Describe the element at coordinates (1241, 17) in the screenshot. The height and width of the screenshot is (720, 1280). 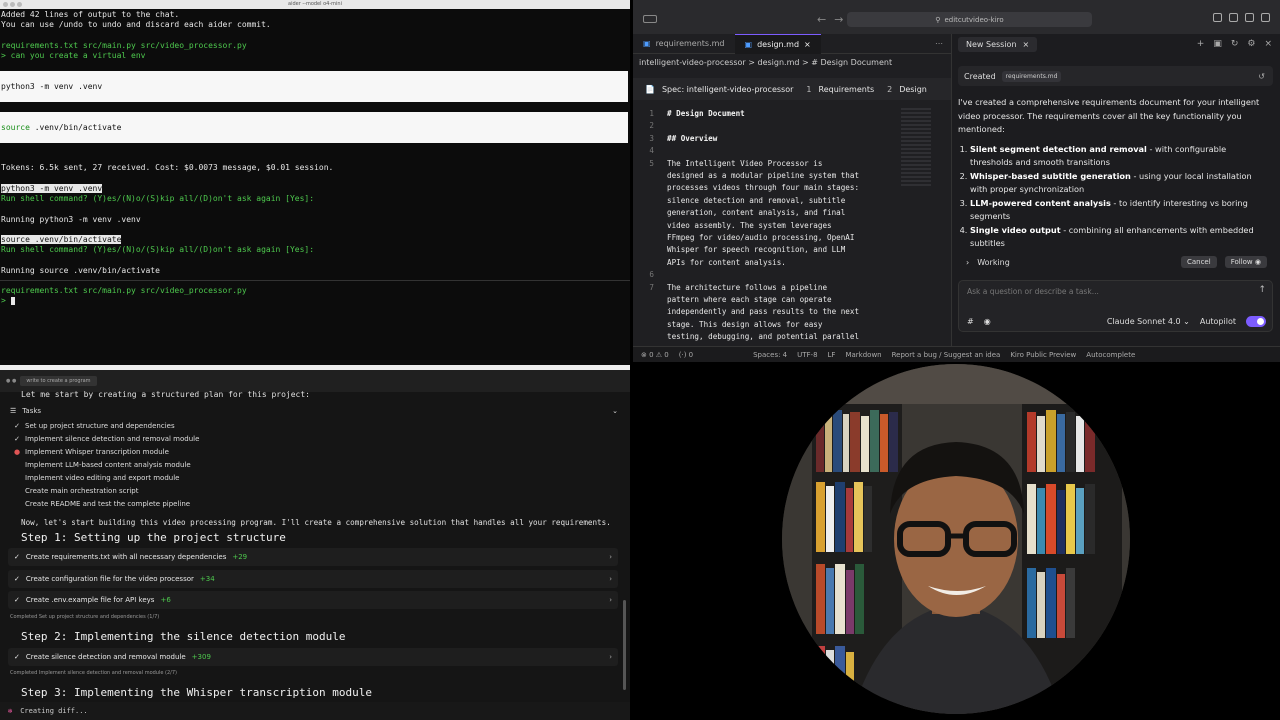
I see `layout-controls` at that location.